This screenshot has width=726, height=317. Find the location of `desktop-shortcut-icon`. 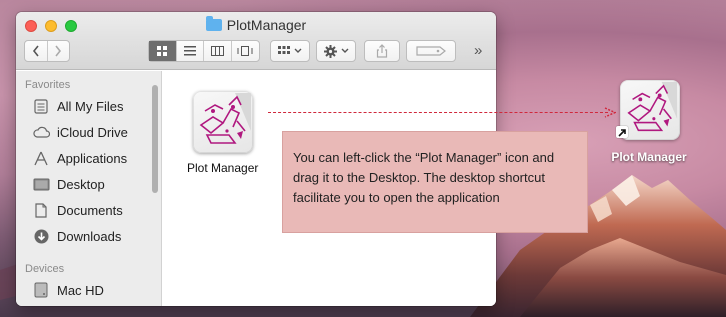

desktop-shortcut-icon is located at coordinates (650, 110).